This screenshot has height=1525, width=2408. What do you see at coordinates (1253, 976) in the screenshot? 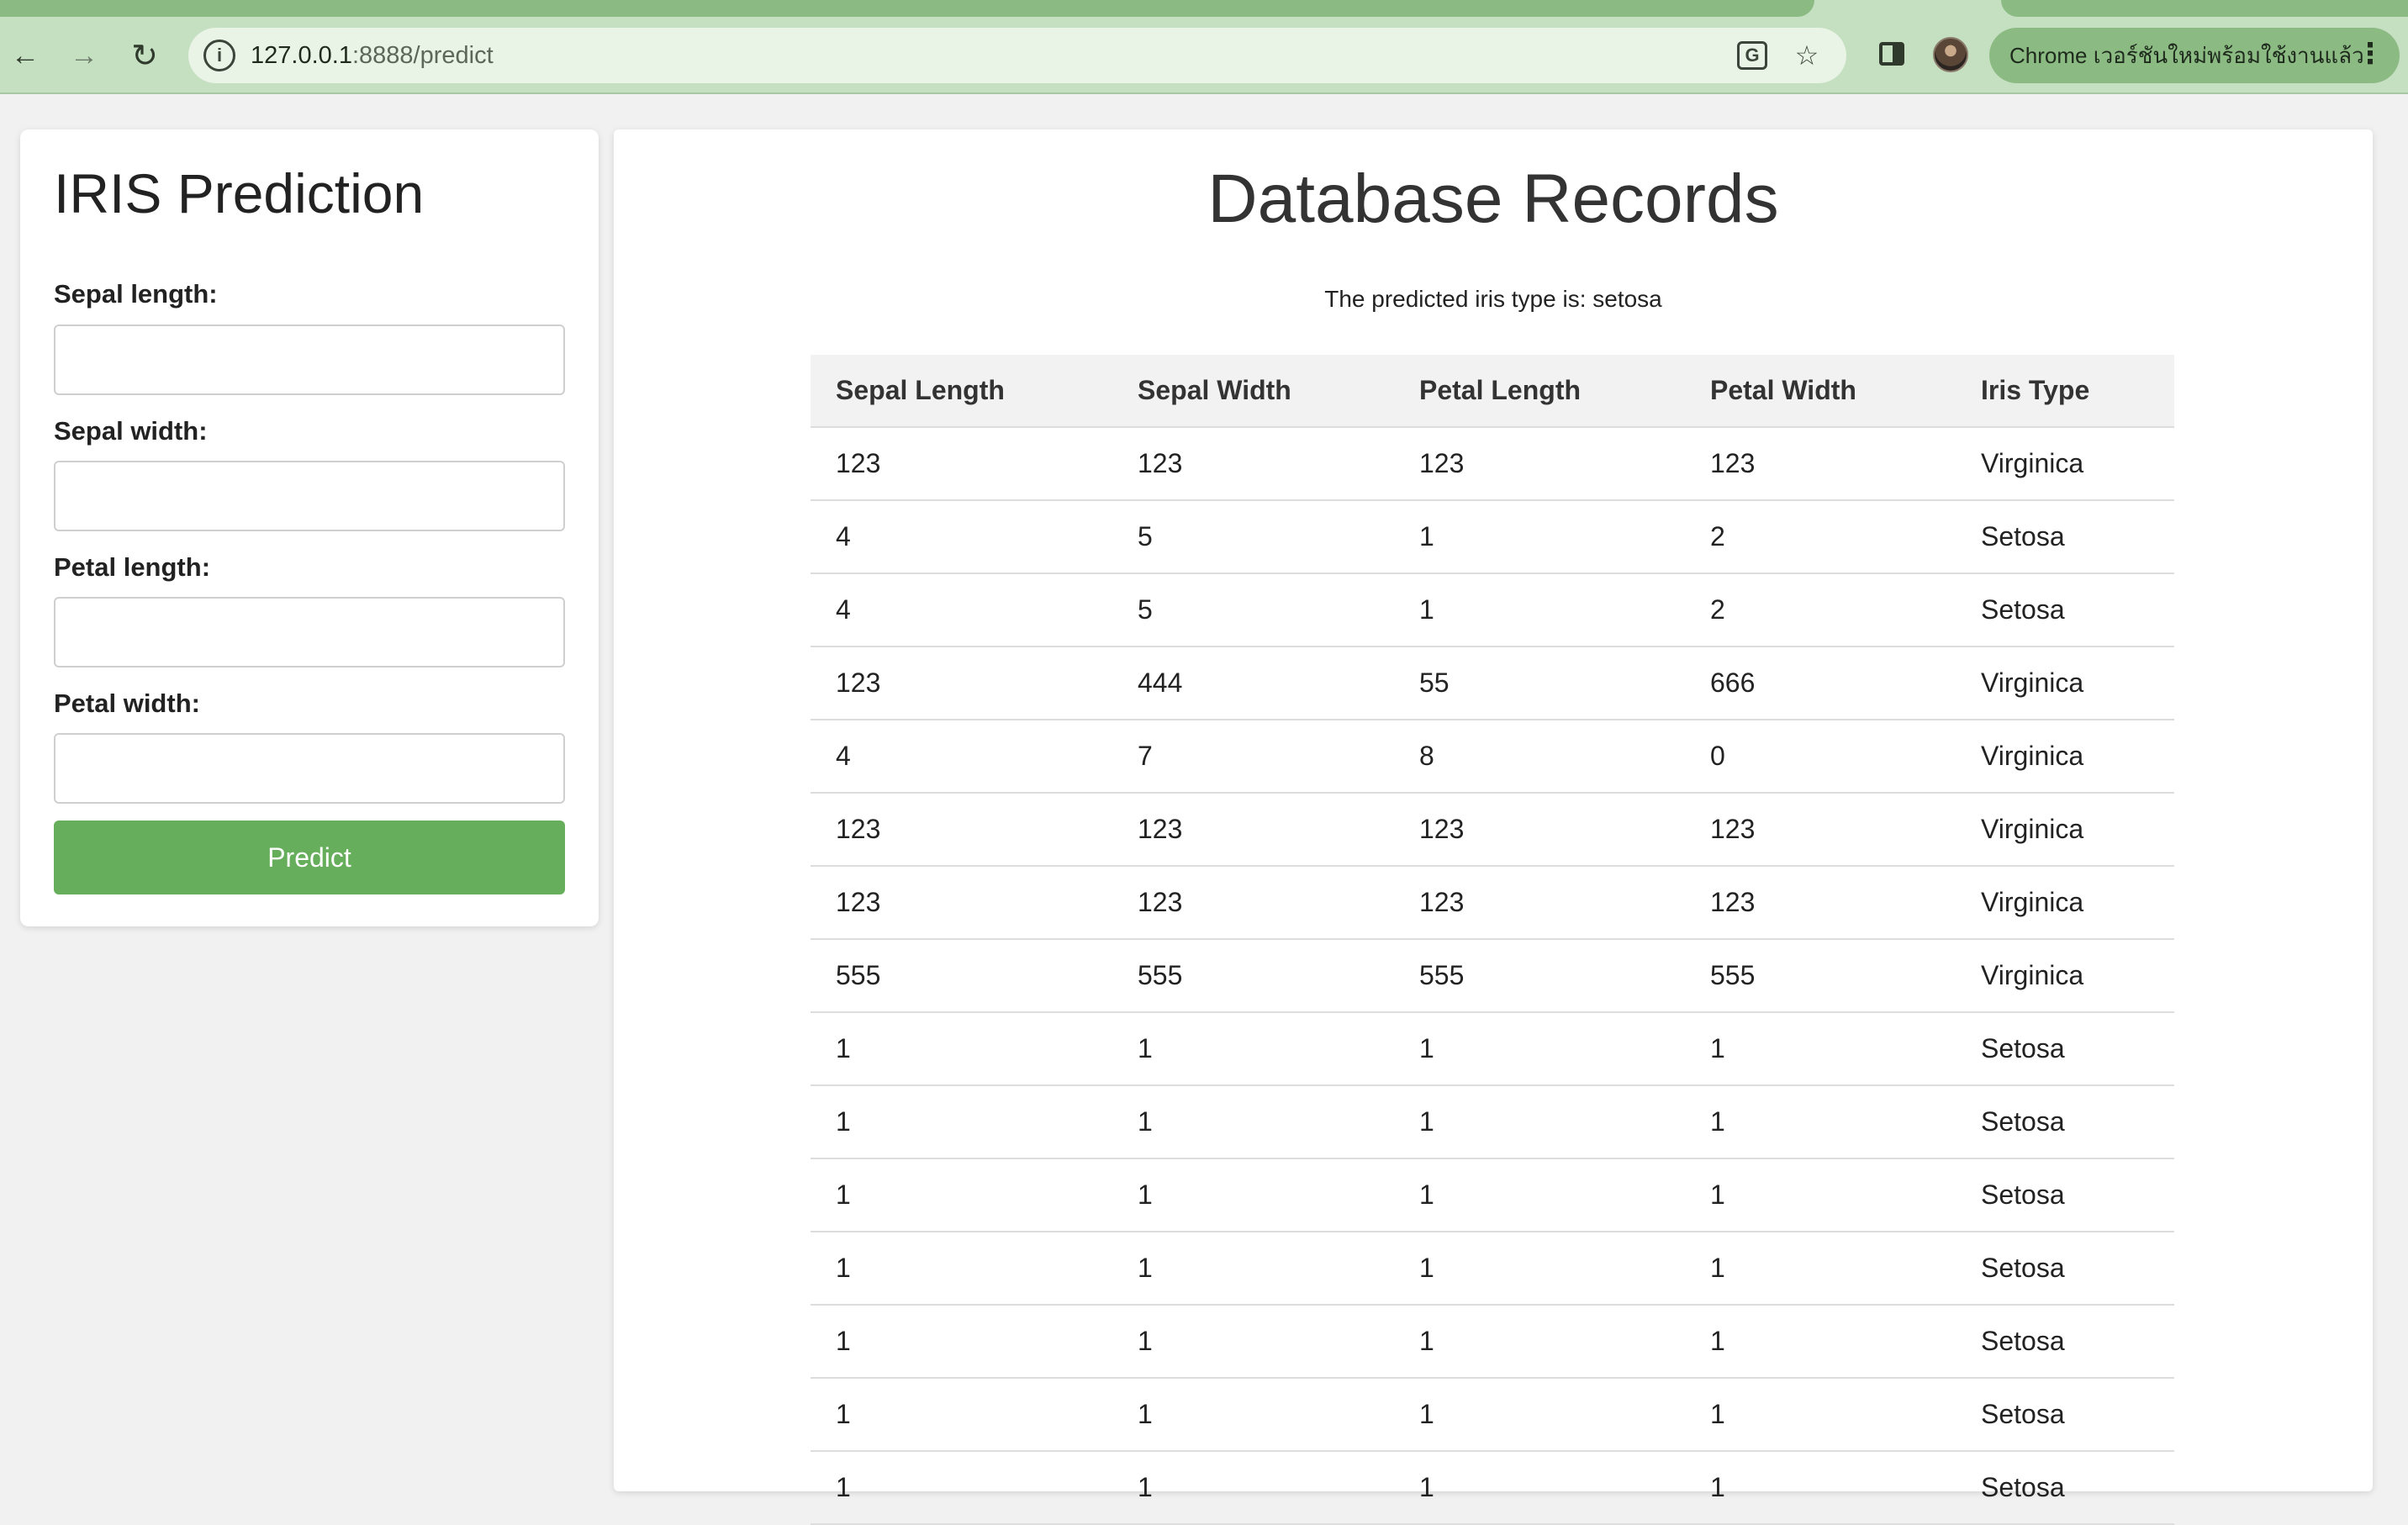
I see `sepal-width-cell: 555` at bounding box center [1253, 976].